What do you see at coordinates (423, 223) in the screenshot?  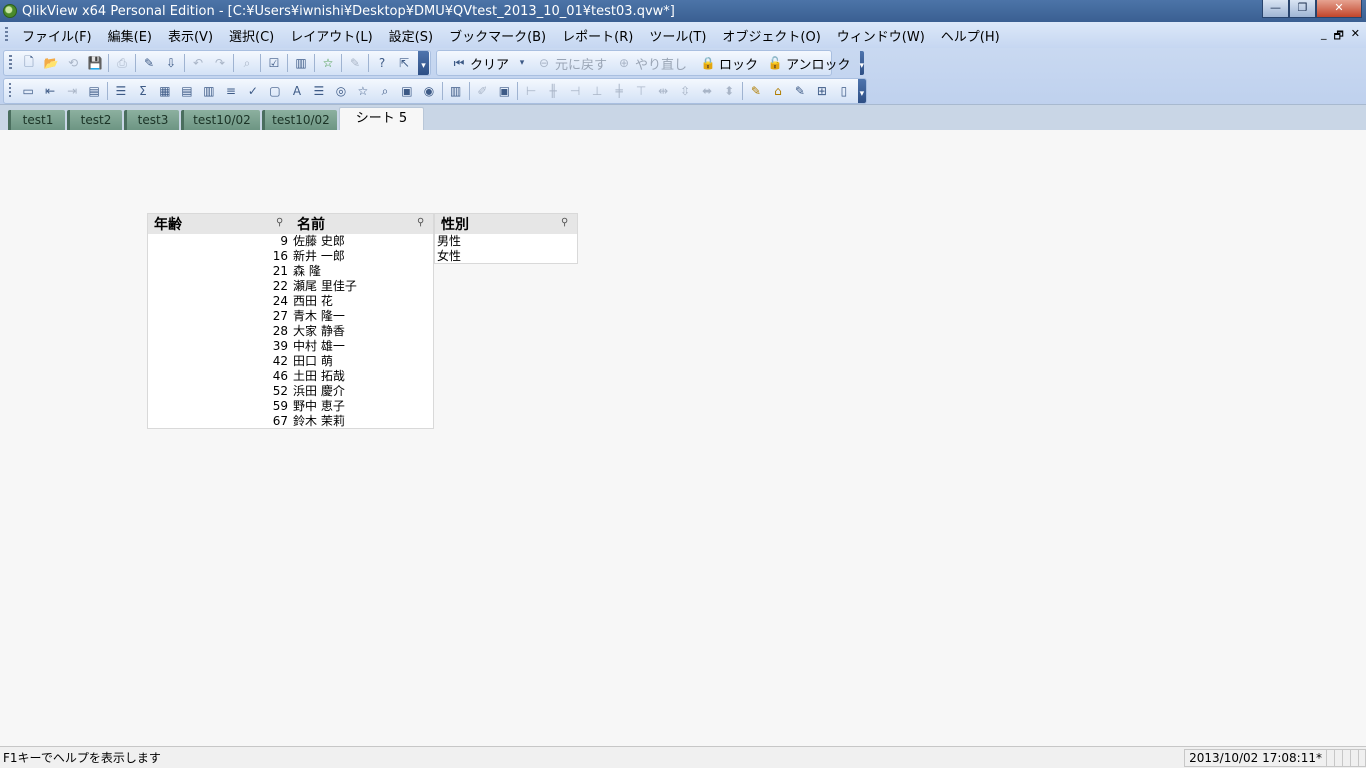 I see `name-search-icon: ⚲` at bounding box center [423, 223].